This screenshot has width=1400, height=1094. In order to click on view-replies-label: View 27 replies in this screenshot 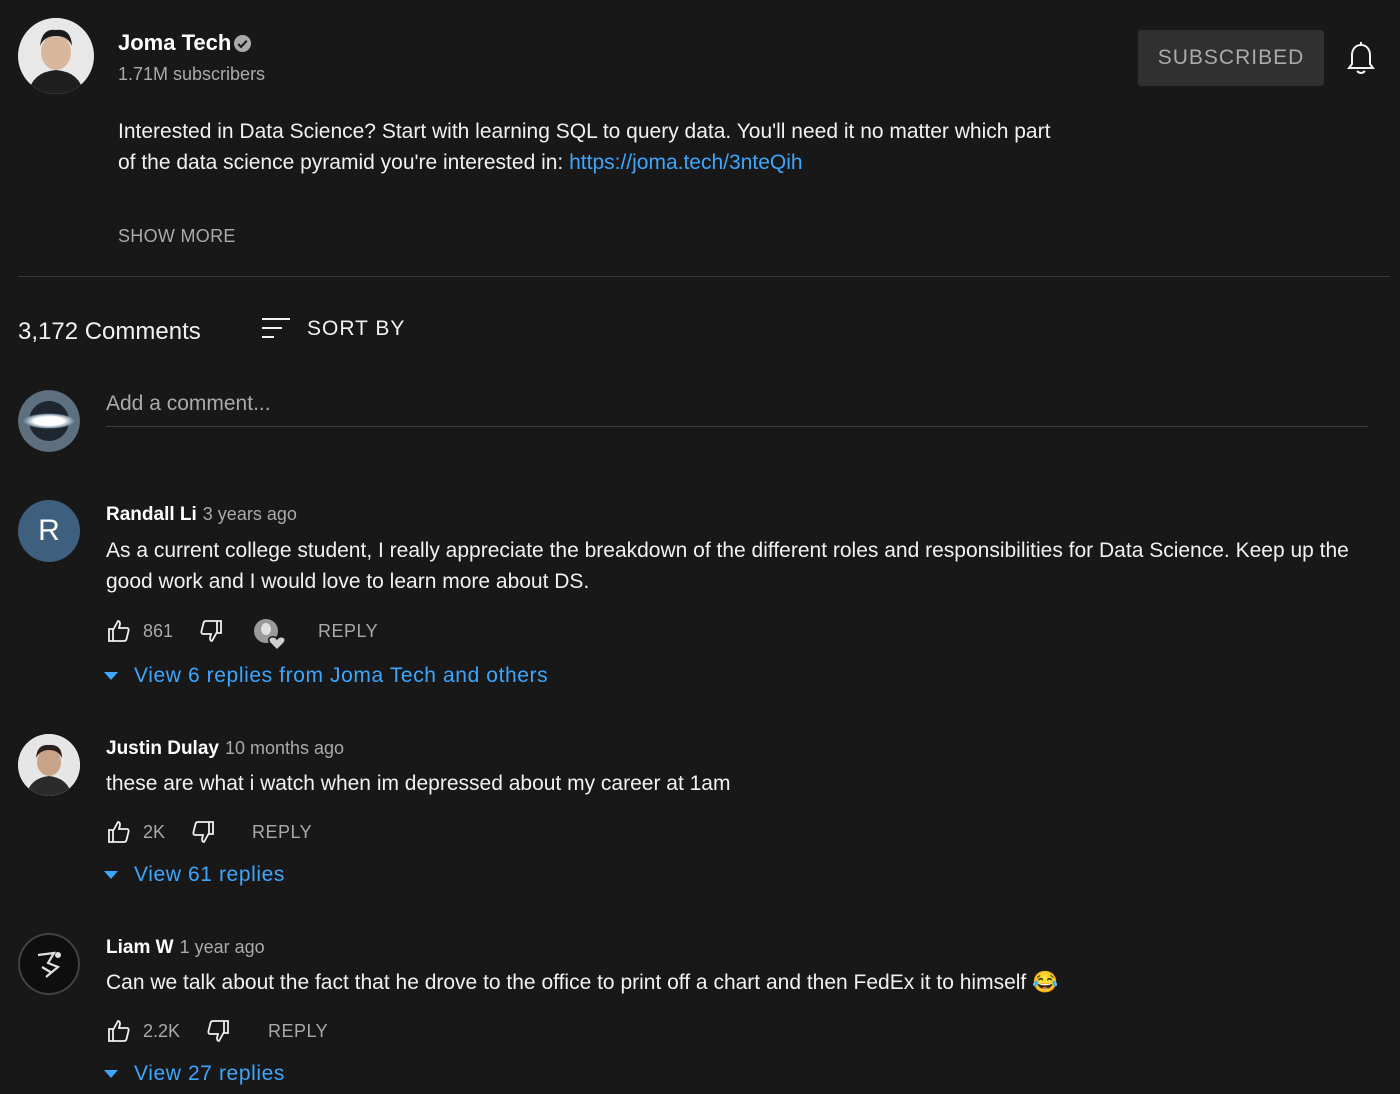, I will do `click(209, 1074)`.